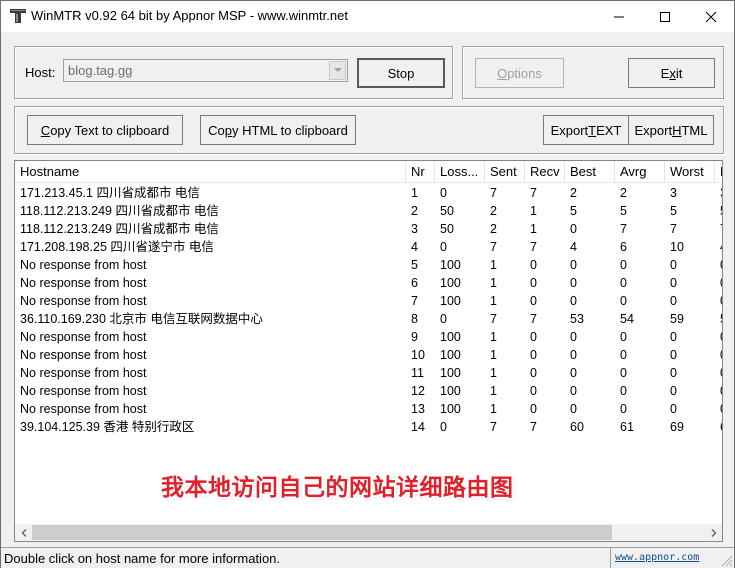 This screenshot has width=735, height=568. What do you see at coordinates (414, 337) in the screenshot?
I see `cell-nr: 9` at bounding box center [414, 337].